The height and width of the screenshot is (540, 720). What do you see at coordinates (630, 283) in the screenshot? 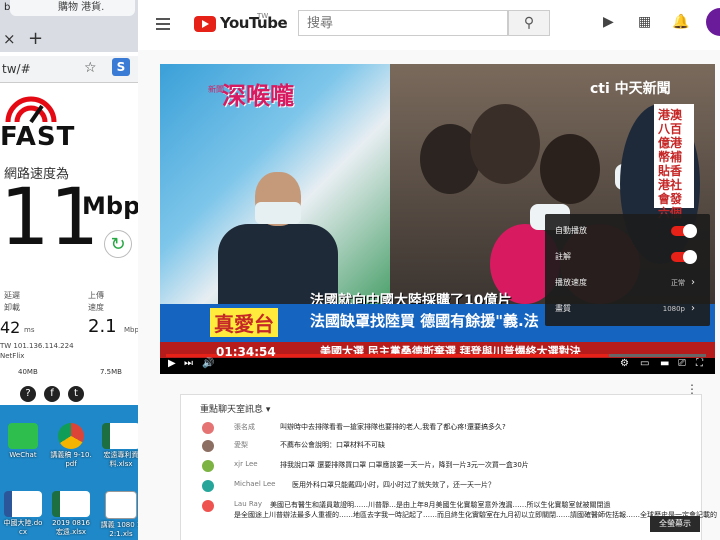
I see `setting-speed: 播放速度 正常 ›` at bounding box center [630, 283].